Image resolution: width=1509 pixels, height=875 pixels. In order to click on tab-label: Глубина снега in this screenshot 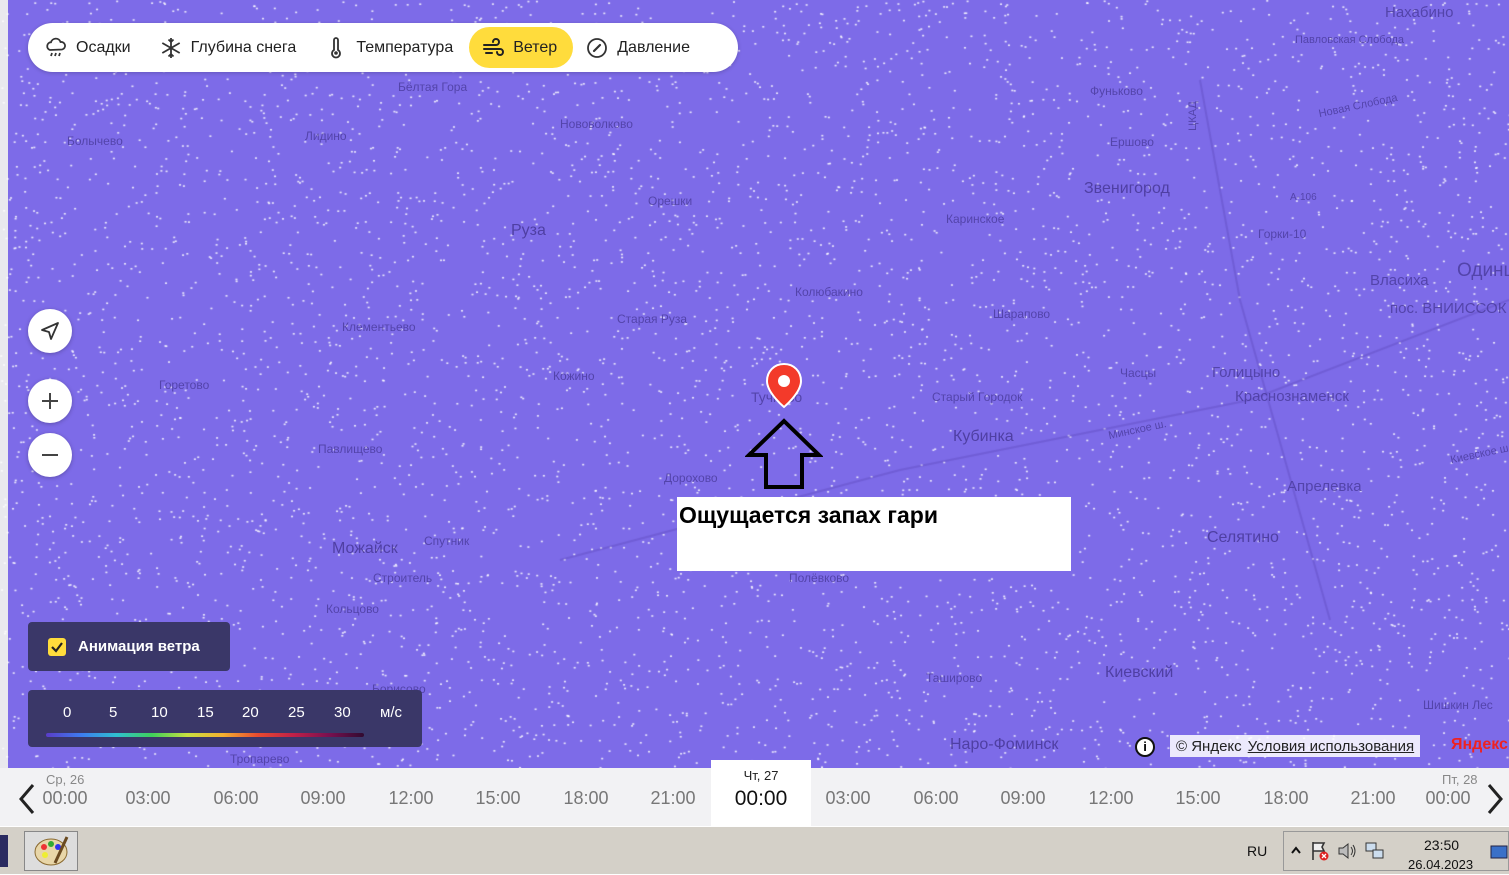, I will do `click(243, 47)`.